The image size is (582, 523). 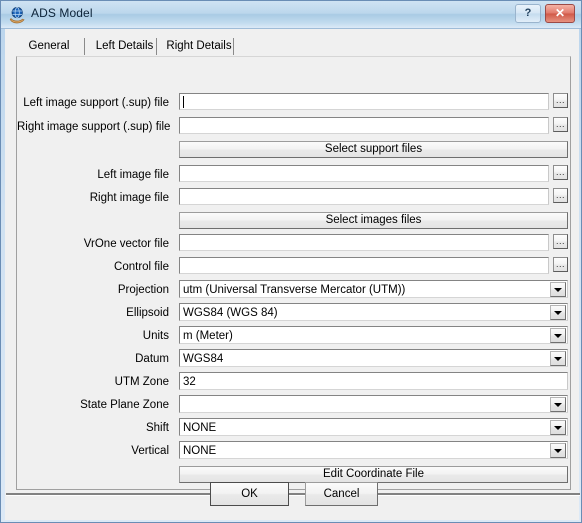 What do you see at coordinates (560, 13) in the screenshot?
I see `close-button: ✕` at bounding box center [560, 13].